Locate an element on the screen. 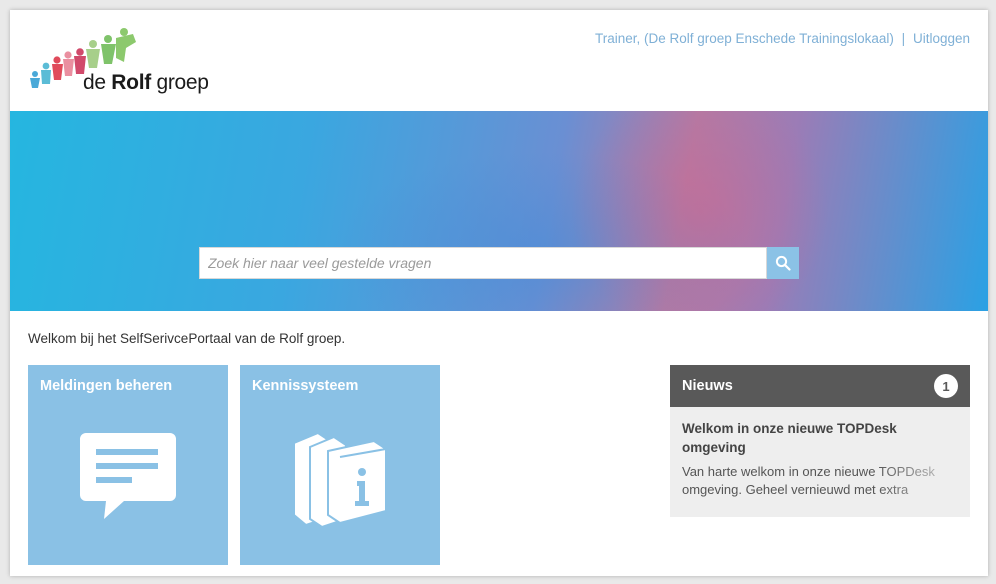 Image resolution: width=996 pixels, height=584 pixels. news-item-title: Welkom in onze nieuwe TOPDesk omgeving is located at coordinates (812, 438).